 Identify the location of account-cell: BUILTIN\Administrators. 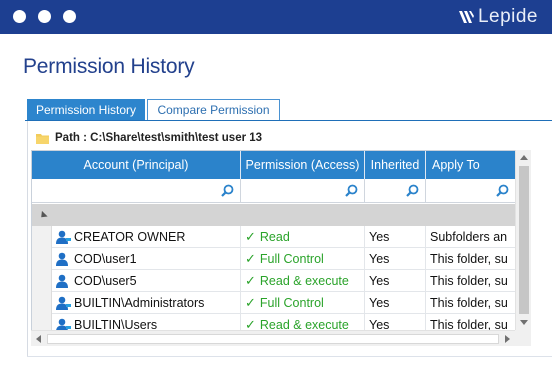
(146, 303).